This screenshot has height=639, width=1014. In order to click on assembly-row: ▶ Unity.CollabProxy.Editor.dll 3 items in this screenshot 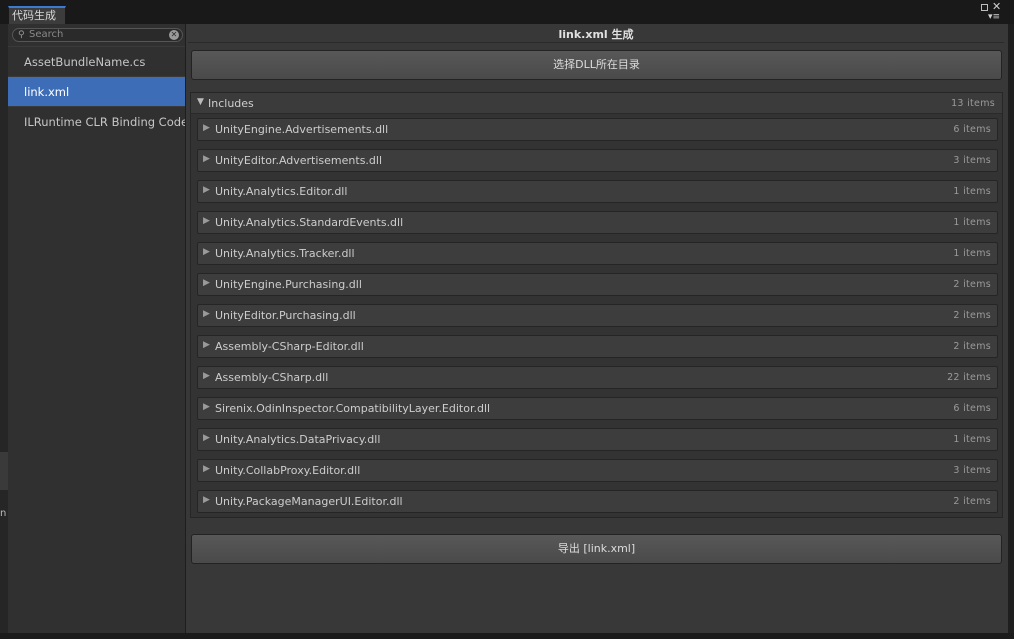, I will do `click(597, 470)`.